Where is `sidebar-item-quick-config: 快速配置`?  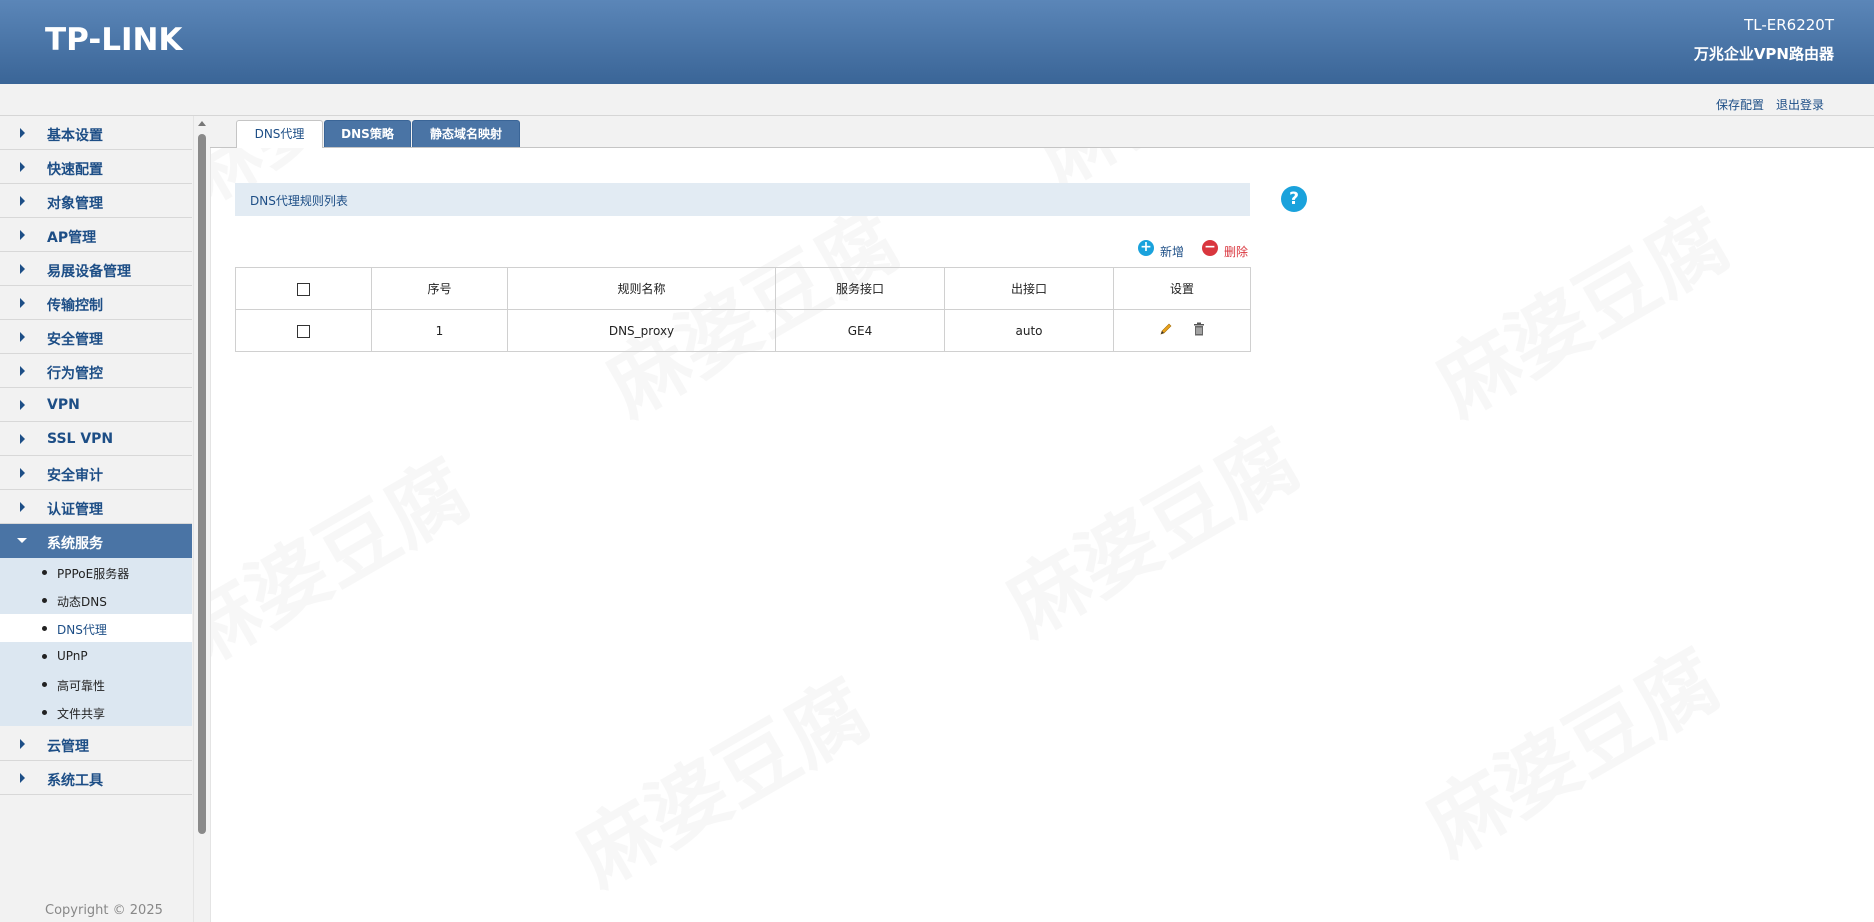
sidebar-item-quick-config: 快速配置 is located at coordinates (96, 167).